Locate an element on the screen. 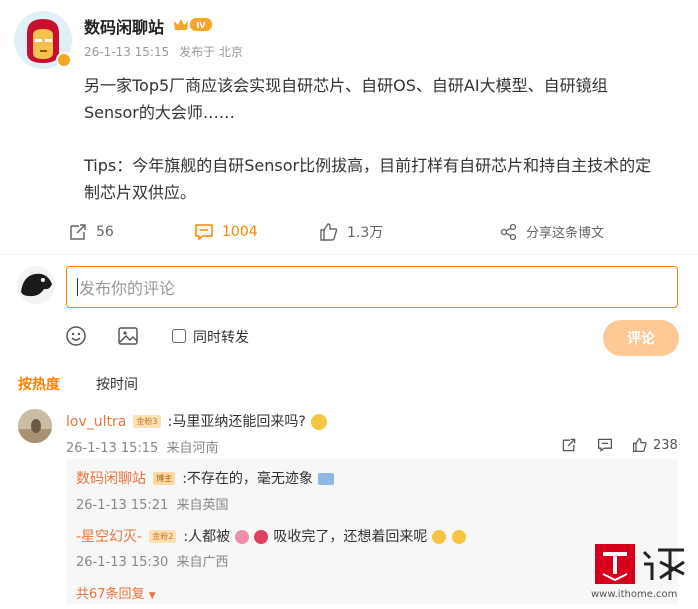 The height and width of the screenshot is (609, 698). reply-location: 来自广西 is located at coordinates (202, 562).